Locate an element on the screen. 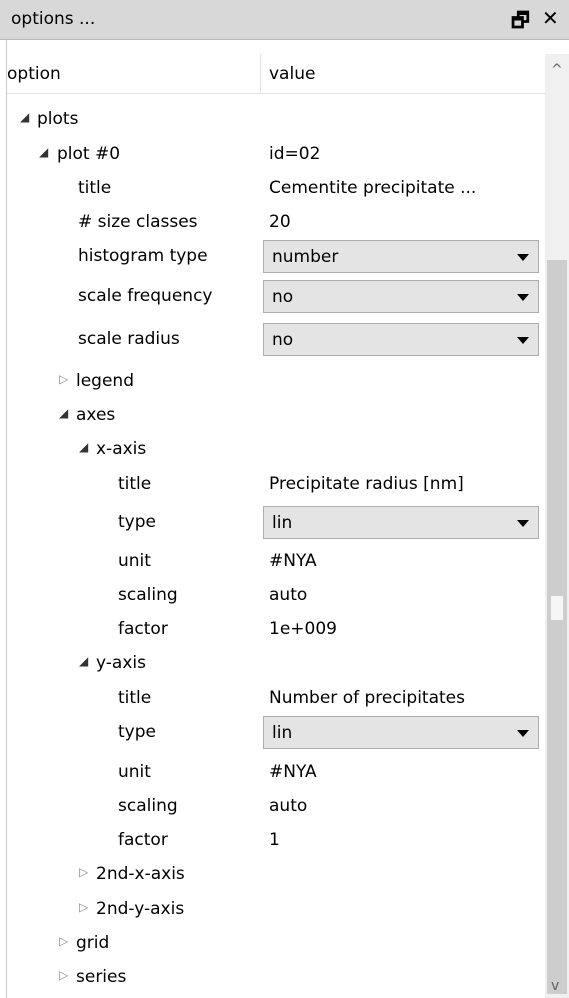 This screenshot has height=998, width=569. column-divider is located at coordinates (260, 74).